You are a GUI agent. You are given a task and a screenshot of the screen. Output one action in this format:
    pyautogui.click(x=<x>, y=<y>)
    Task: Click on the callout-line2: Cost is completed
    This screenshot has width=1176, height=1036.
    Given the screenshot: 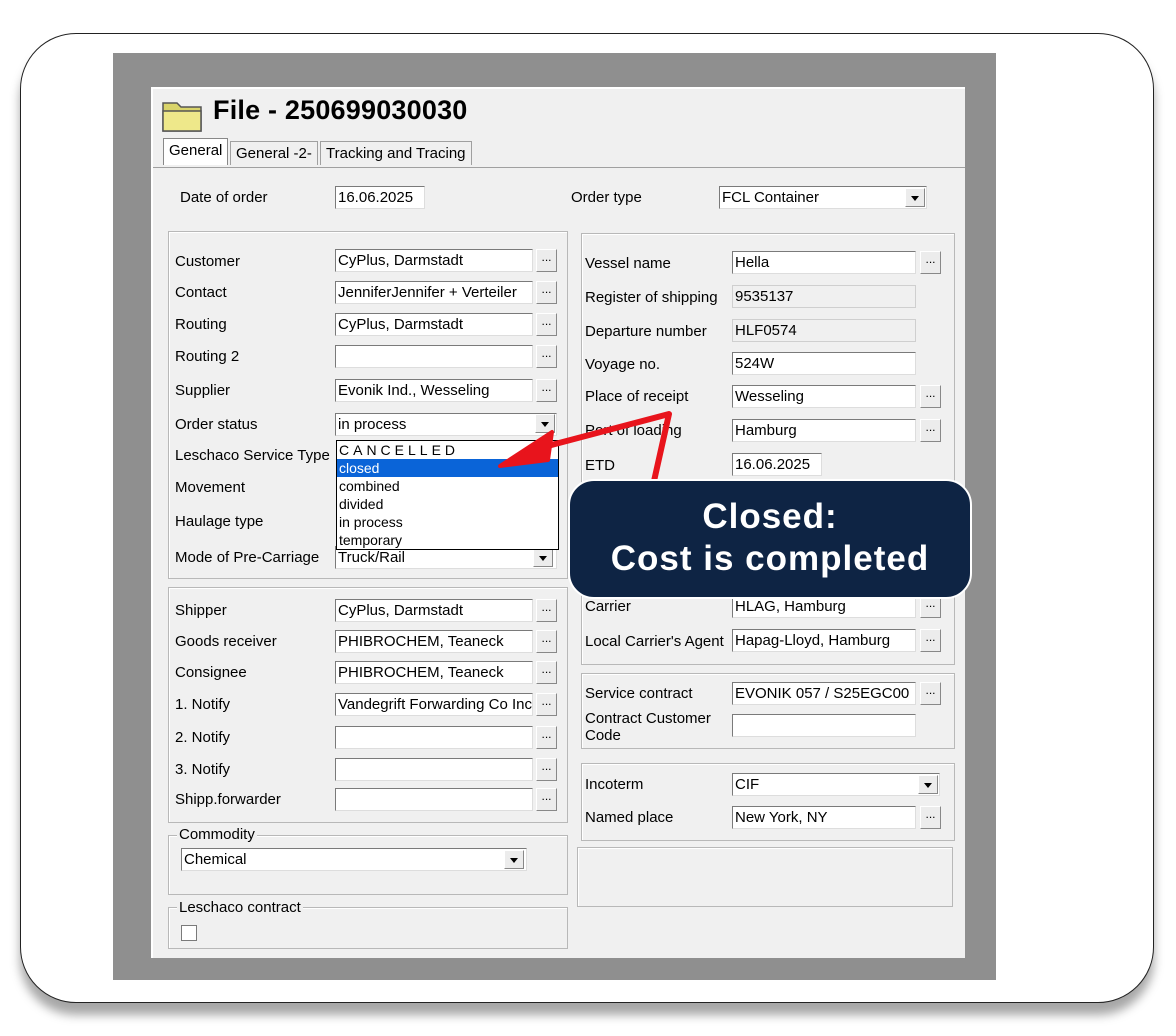 What is the action you would take?
    pyautogui.click(x=770, y=558)
    